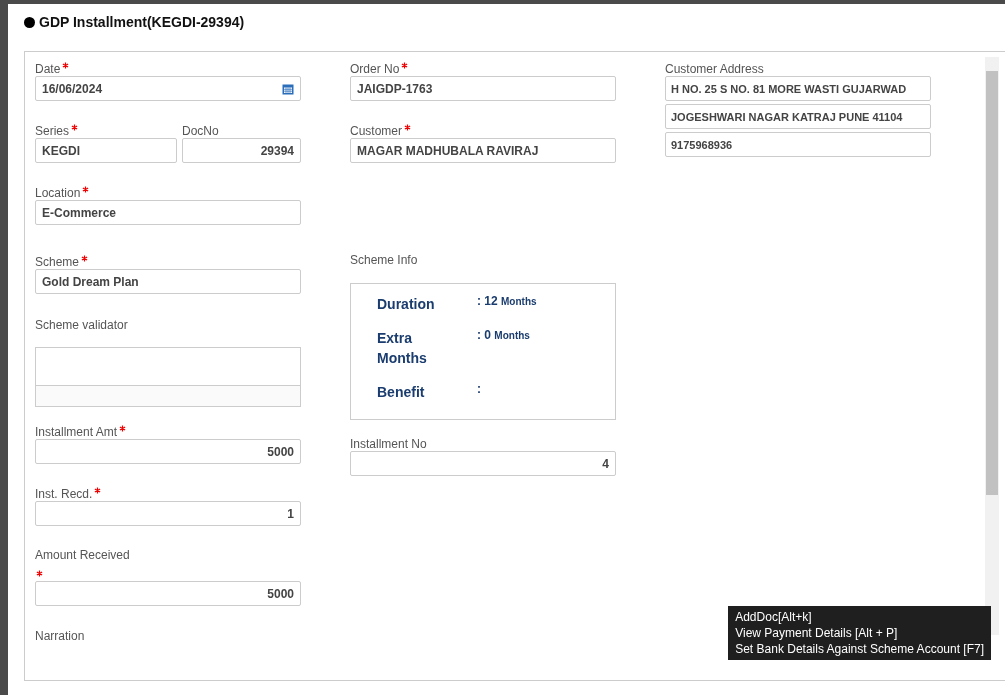 This screenshot has width=1005, height=695. Describe the element at coordinates (992, 346) in the screenshot. I see `scrollbar` at that location.